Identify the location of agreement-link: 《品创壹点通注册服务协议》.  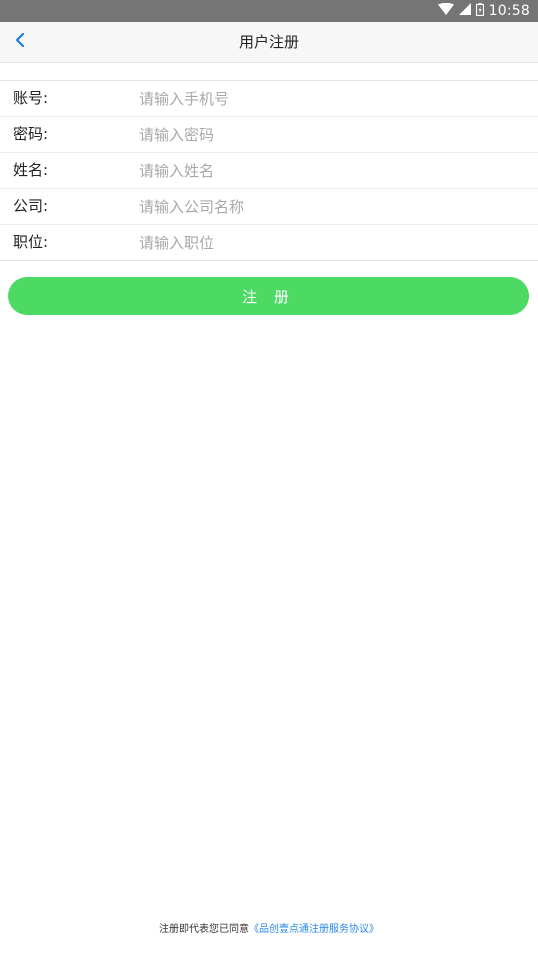
(314, 929).